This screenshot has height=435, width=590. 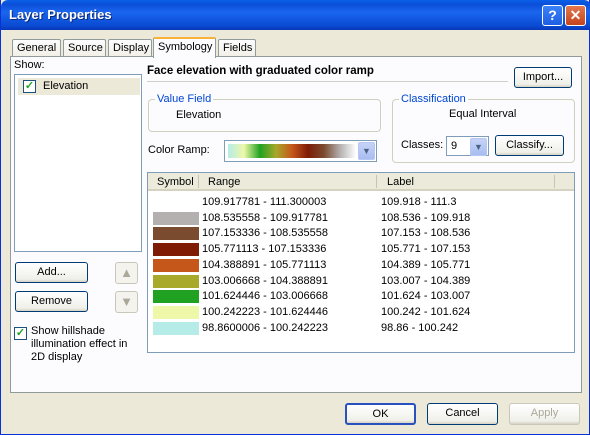 What do you see at coordinates (264, 265) in the screenshot?
I see `range-cell: 104.388891 - 105.771113` at bounding box center [264, 265].